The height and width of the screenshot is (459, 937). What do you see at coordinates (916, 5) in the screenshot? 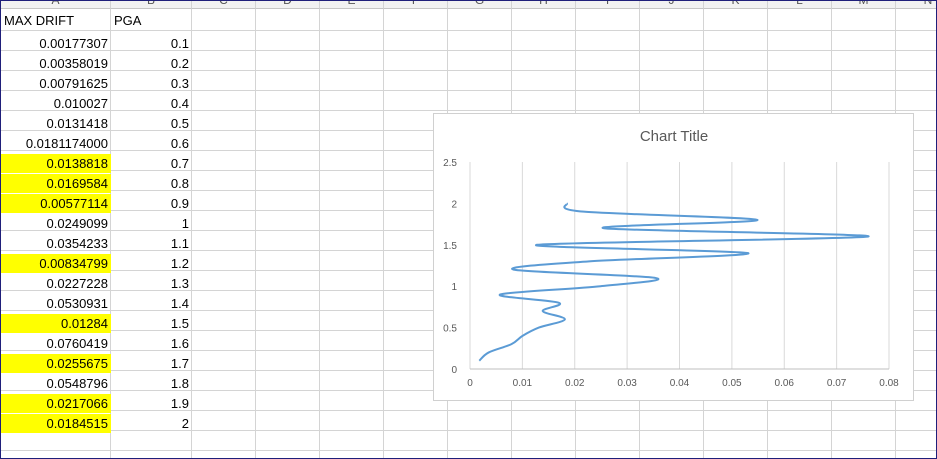
I see `column-header-n: N` at bounding box center [916, 5].